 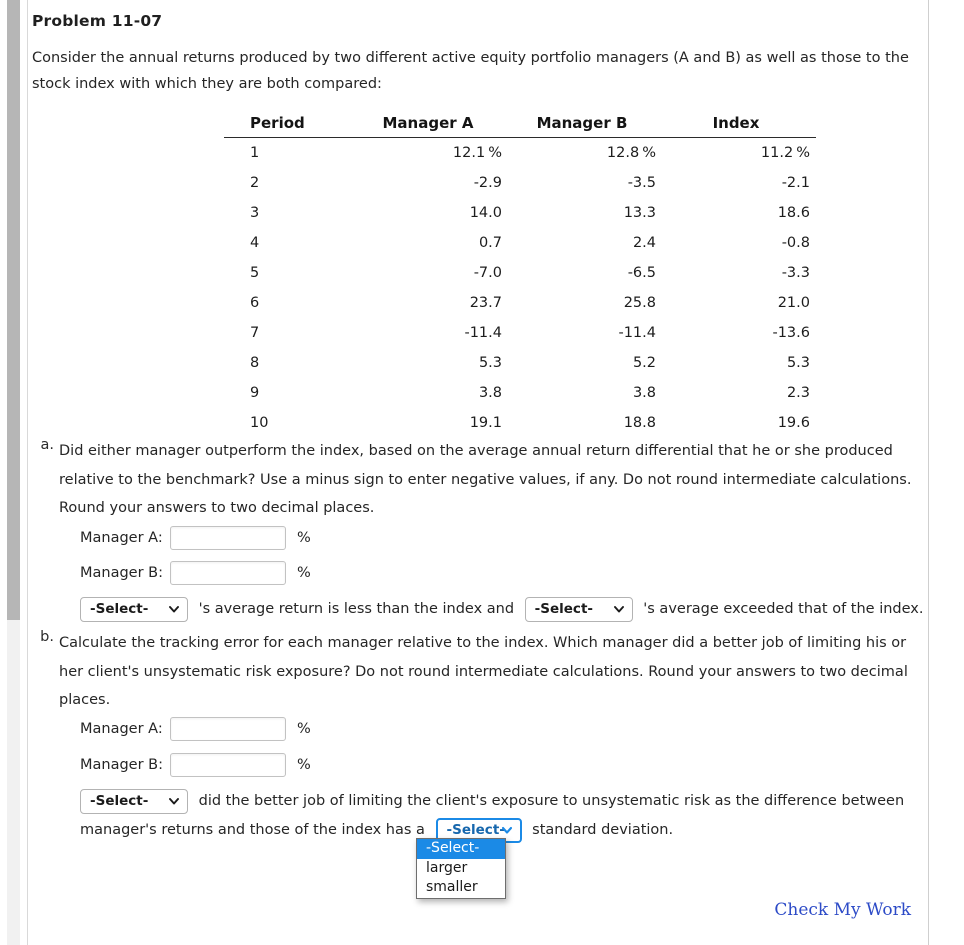 I want to click on column-header-index: Index, so click(x=736, y=123).